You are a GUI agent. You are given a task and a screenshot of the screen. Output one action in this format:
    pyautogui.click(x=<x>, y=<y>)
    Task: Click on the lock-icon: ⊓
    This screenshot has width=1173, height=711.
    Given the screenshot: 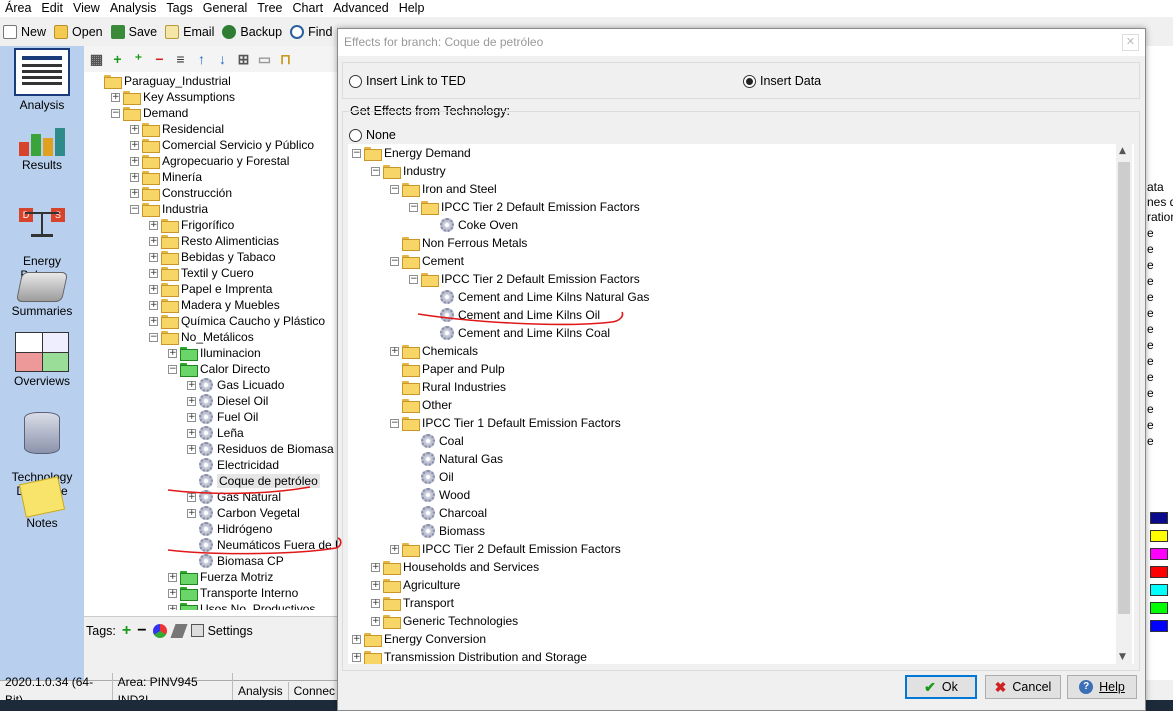 What is the action you would take?
    pyautogui.click(x=285, y=59)
    